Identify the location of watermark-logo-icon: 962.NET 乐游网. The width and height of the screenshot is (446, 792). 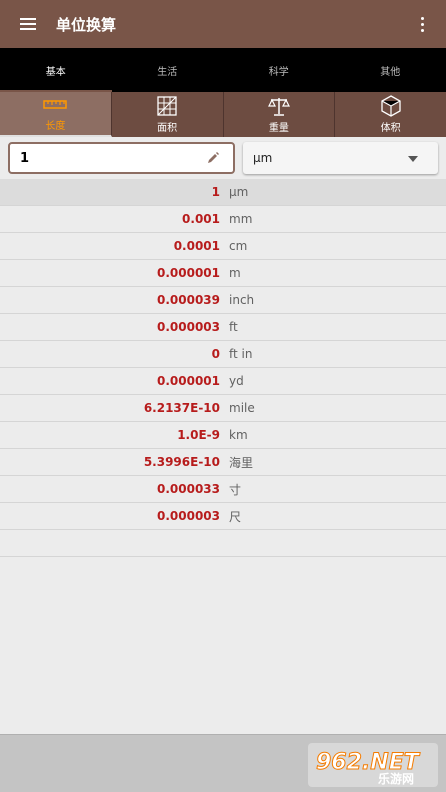
(373, 765).